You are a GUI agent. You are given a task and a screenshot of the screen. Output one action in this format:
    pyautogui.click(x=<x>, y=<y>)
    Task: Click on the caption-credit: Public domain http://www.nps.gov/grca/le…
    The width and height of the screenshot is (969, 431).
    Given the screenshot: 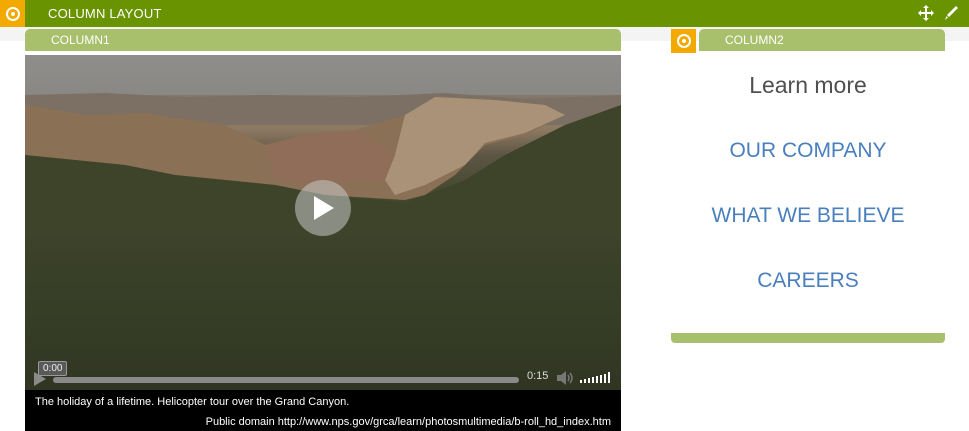 What is the action you would take?
    pyautogui.click(x=408, y=422)
    